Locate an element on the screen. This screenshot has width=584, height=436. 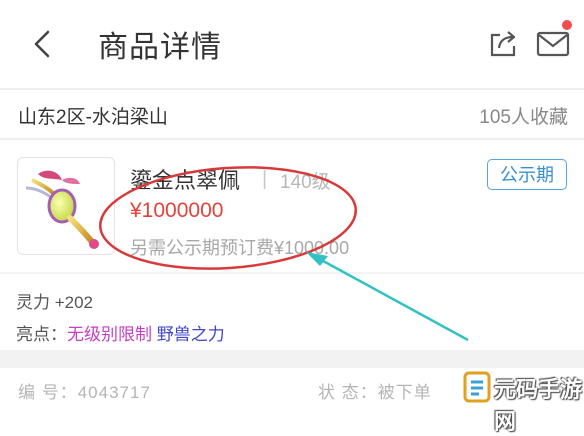
item-level: 140级 is located at coordinates (305, 182).